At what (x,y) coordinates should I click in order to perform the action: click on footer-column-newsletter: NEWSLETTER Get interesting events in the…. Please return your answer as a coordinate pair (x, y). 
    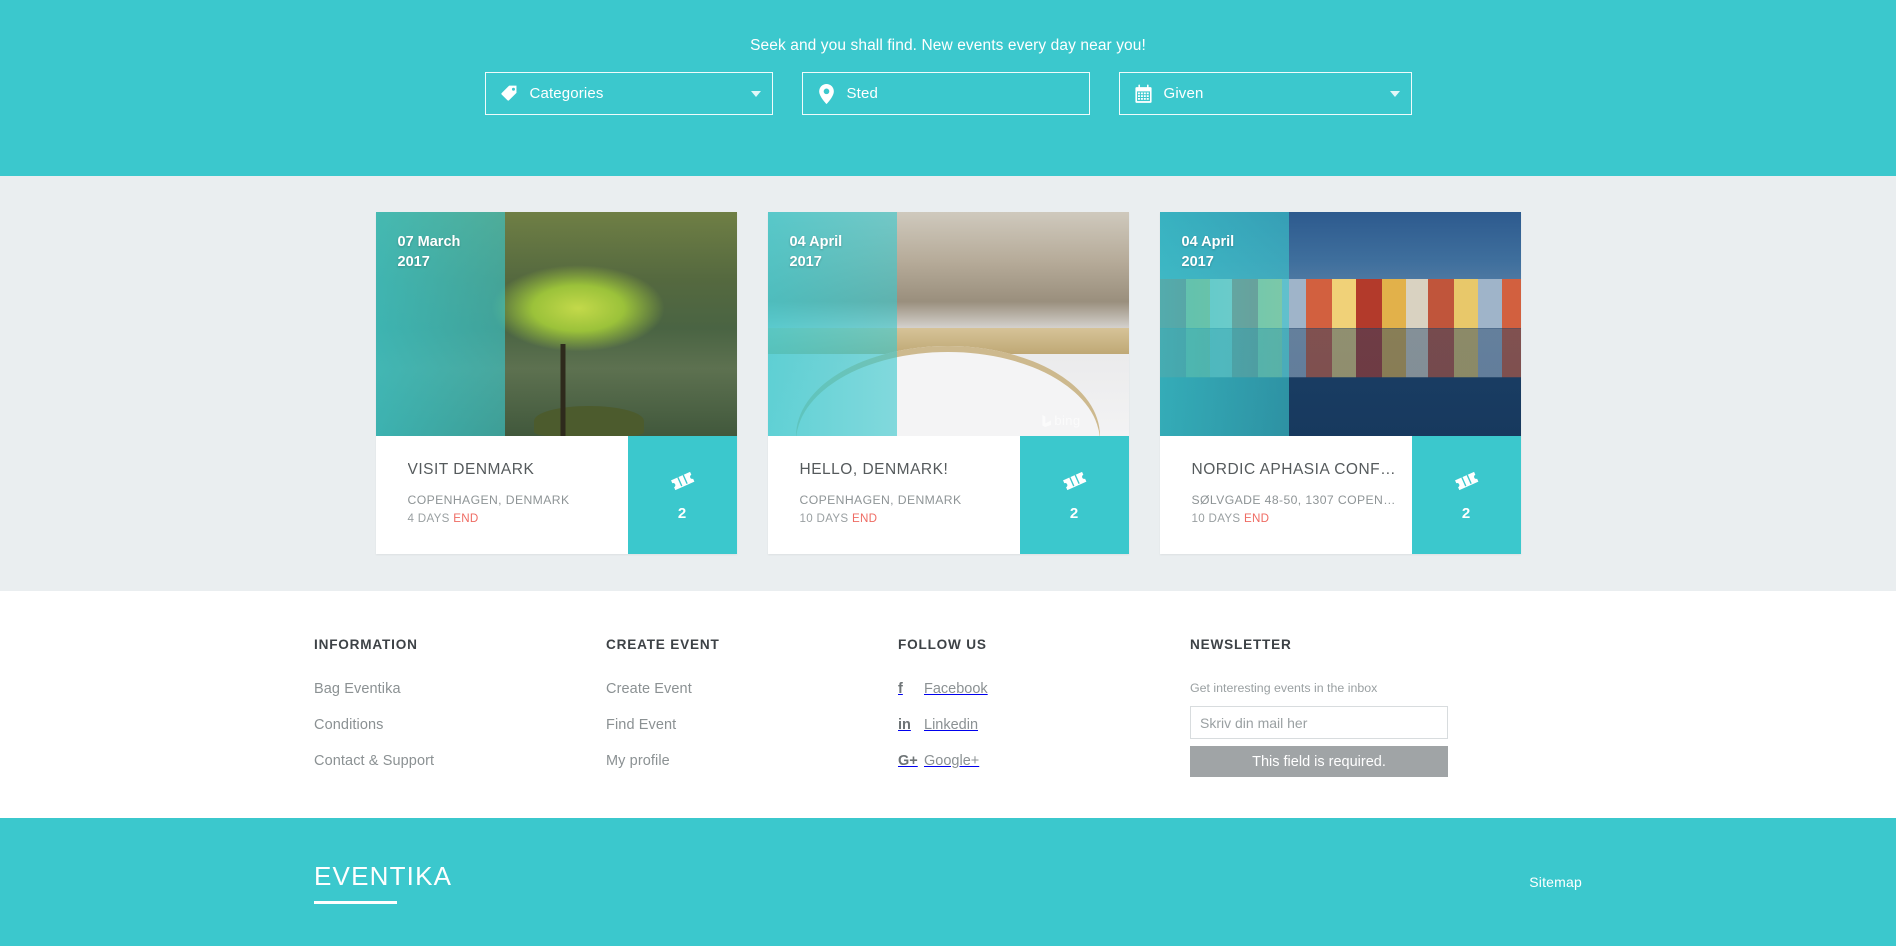
    Looking at the image, I should click on (1340, 727).